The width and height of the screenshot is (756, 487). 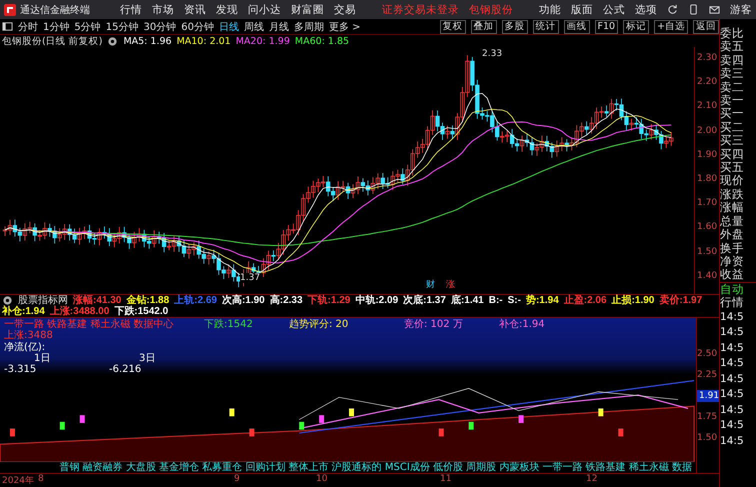 What do you see at coordinates (550, 9) in the screenshot?
I see `menu-item: 功能` at bounding box center [550, 9].